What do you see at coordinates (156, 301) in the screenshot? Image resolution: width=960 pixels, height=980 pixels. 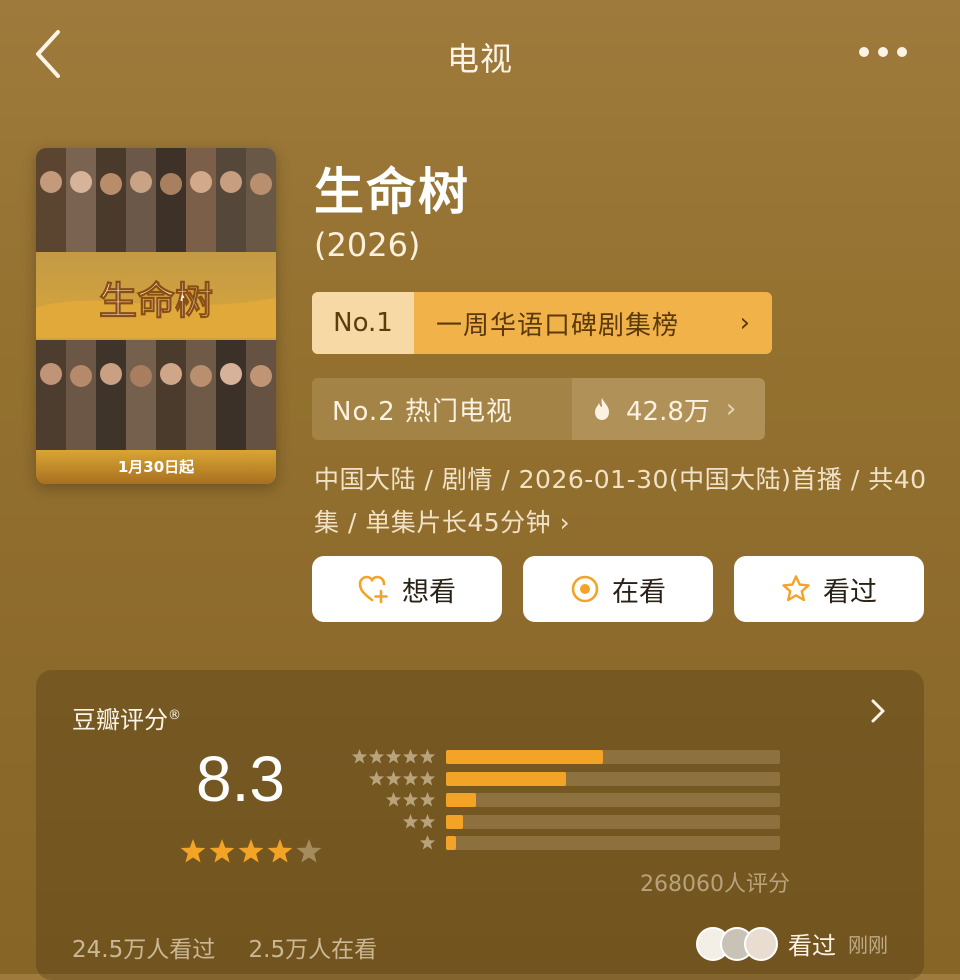 I see `poster-title-text: 生命树` at bounding box center [156, 301].